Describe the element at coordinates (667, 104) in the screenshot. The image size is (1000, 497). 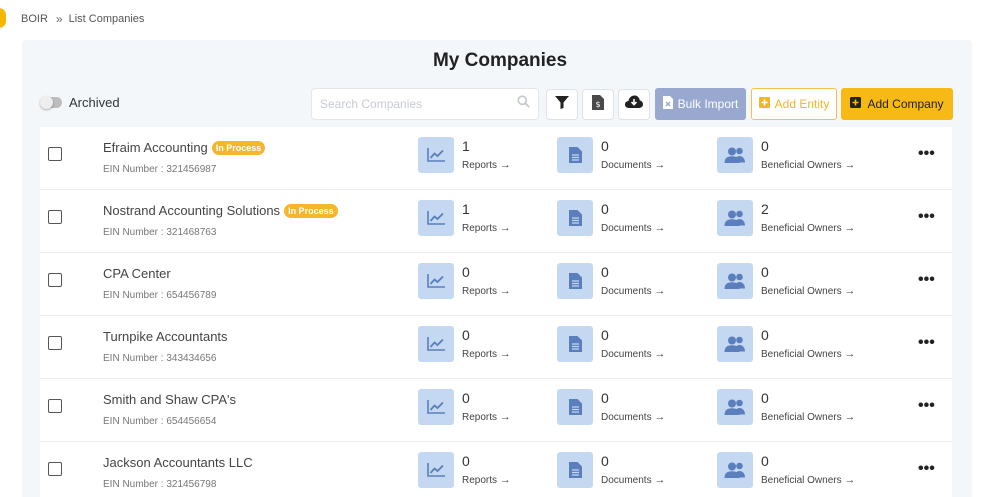
I see `file-import-icon` at that location.